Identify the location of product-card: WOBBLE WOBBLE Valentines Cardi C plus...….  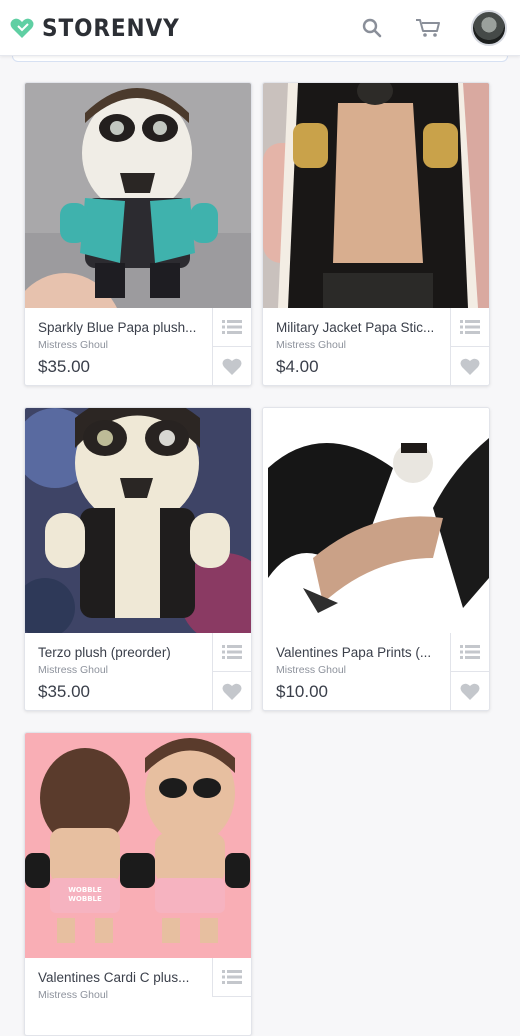
(138, 884).